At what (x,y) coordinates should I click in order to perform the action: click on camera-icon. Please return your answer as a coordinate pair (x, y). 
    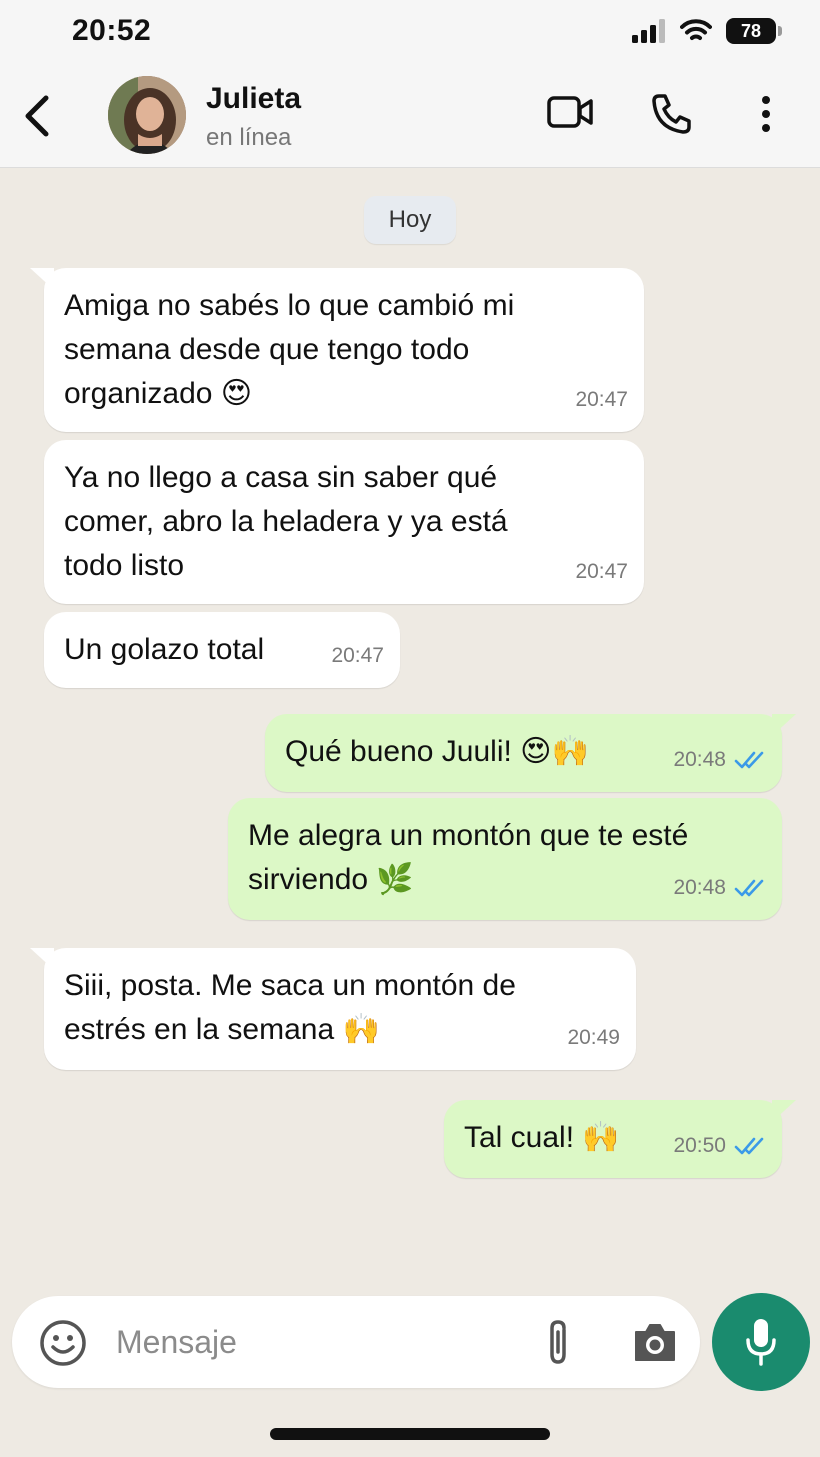
    Looking at the image, I should click on (655, 1342).